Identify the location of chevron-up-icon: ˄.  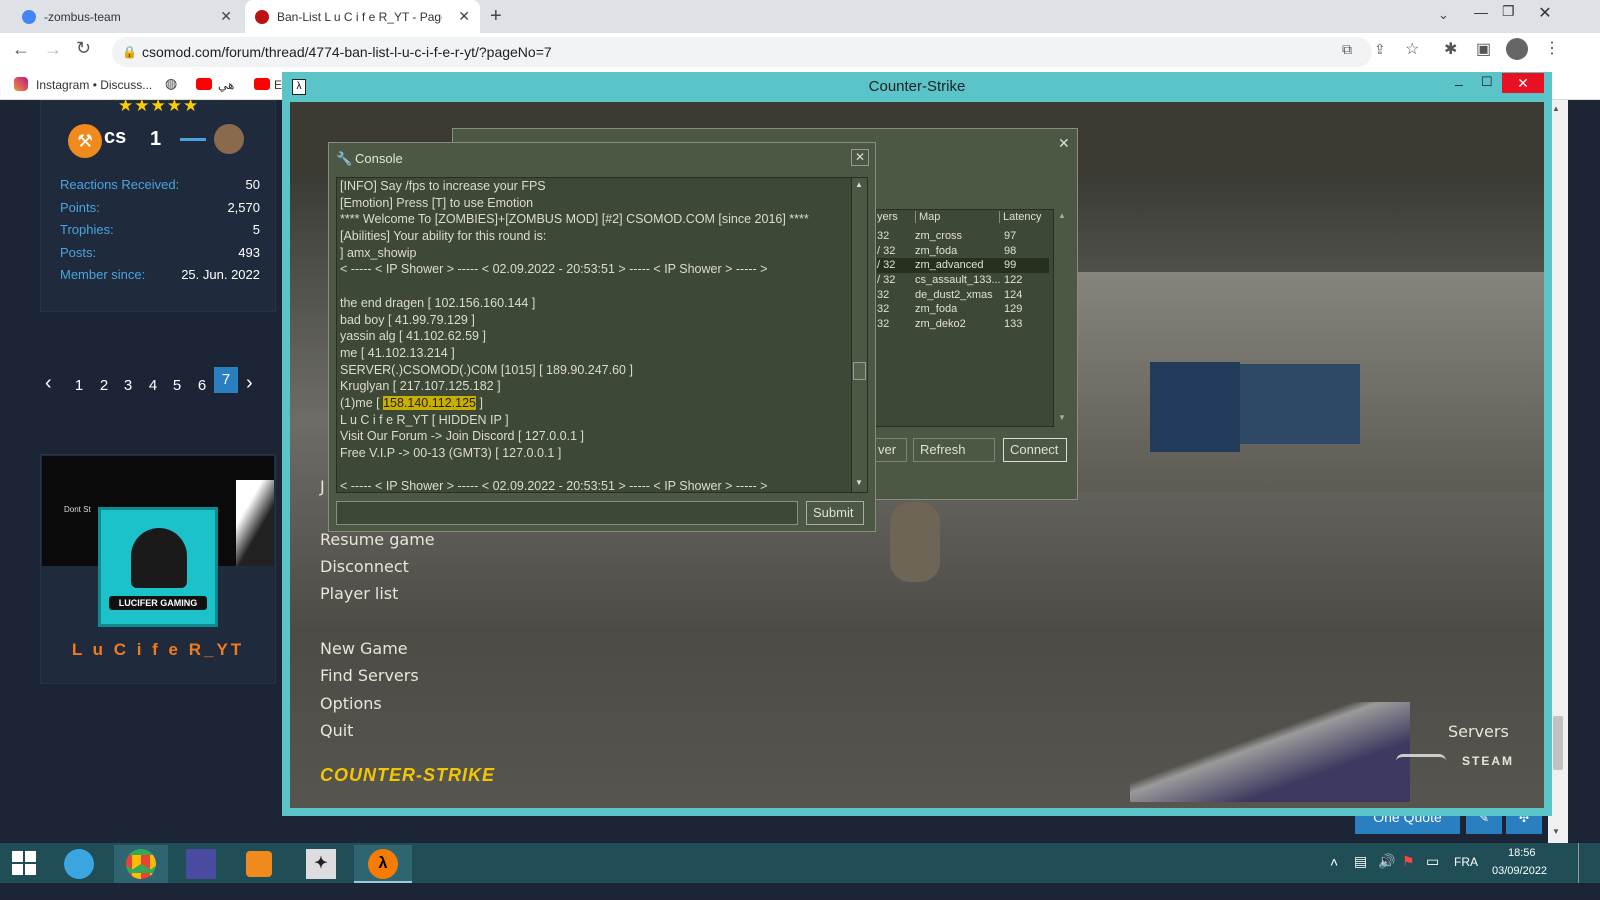
(1334, 862).